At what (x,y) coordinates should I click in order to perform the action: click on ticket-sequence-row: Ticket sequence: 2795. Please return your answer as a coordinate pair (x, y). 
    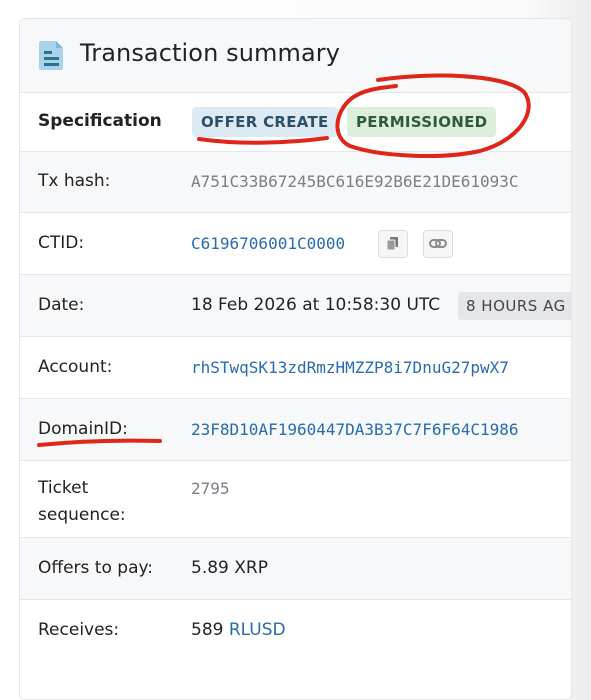
    Looking at the image, I should click on (295, 499).